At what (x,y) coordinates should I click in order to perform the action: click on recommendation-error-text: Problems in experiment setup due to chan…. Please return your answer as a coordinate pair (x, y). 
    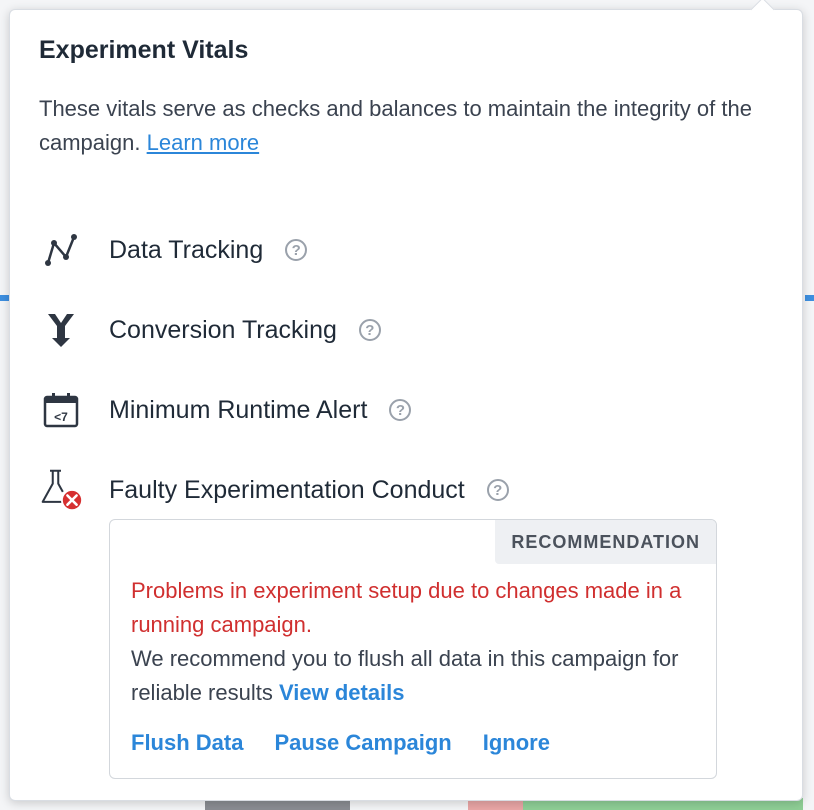
    Looking at the image, I should click on (406, 607).